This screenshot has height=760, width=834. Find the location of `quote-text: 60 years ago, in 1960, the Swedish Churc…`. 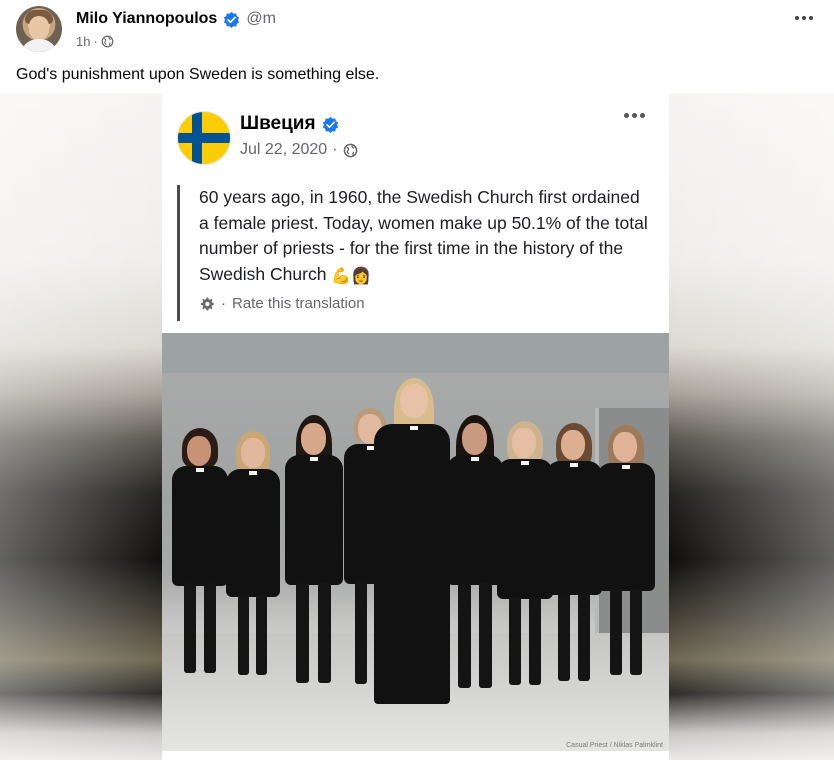

quote-text: 60 years ago, in 1960, the Swedish Churc… is located at coordinates (424, 236).